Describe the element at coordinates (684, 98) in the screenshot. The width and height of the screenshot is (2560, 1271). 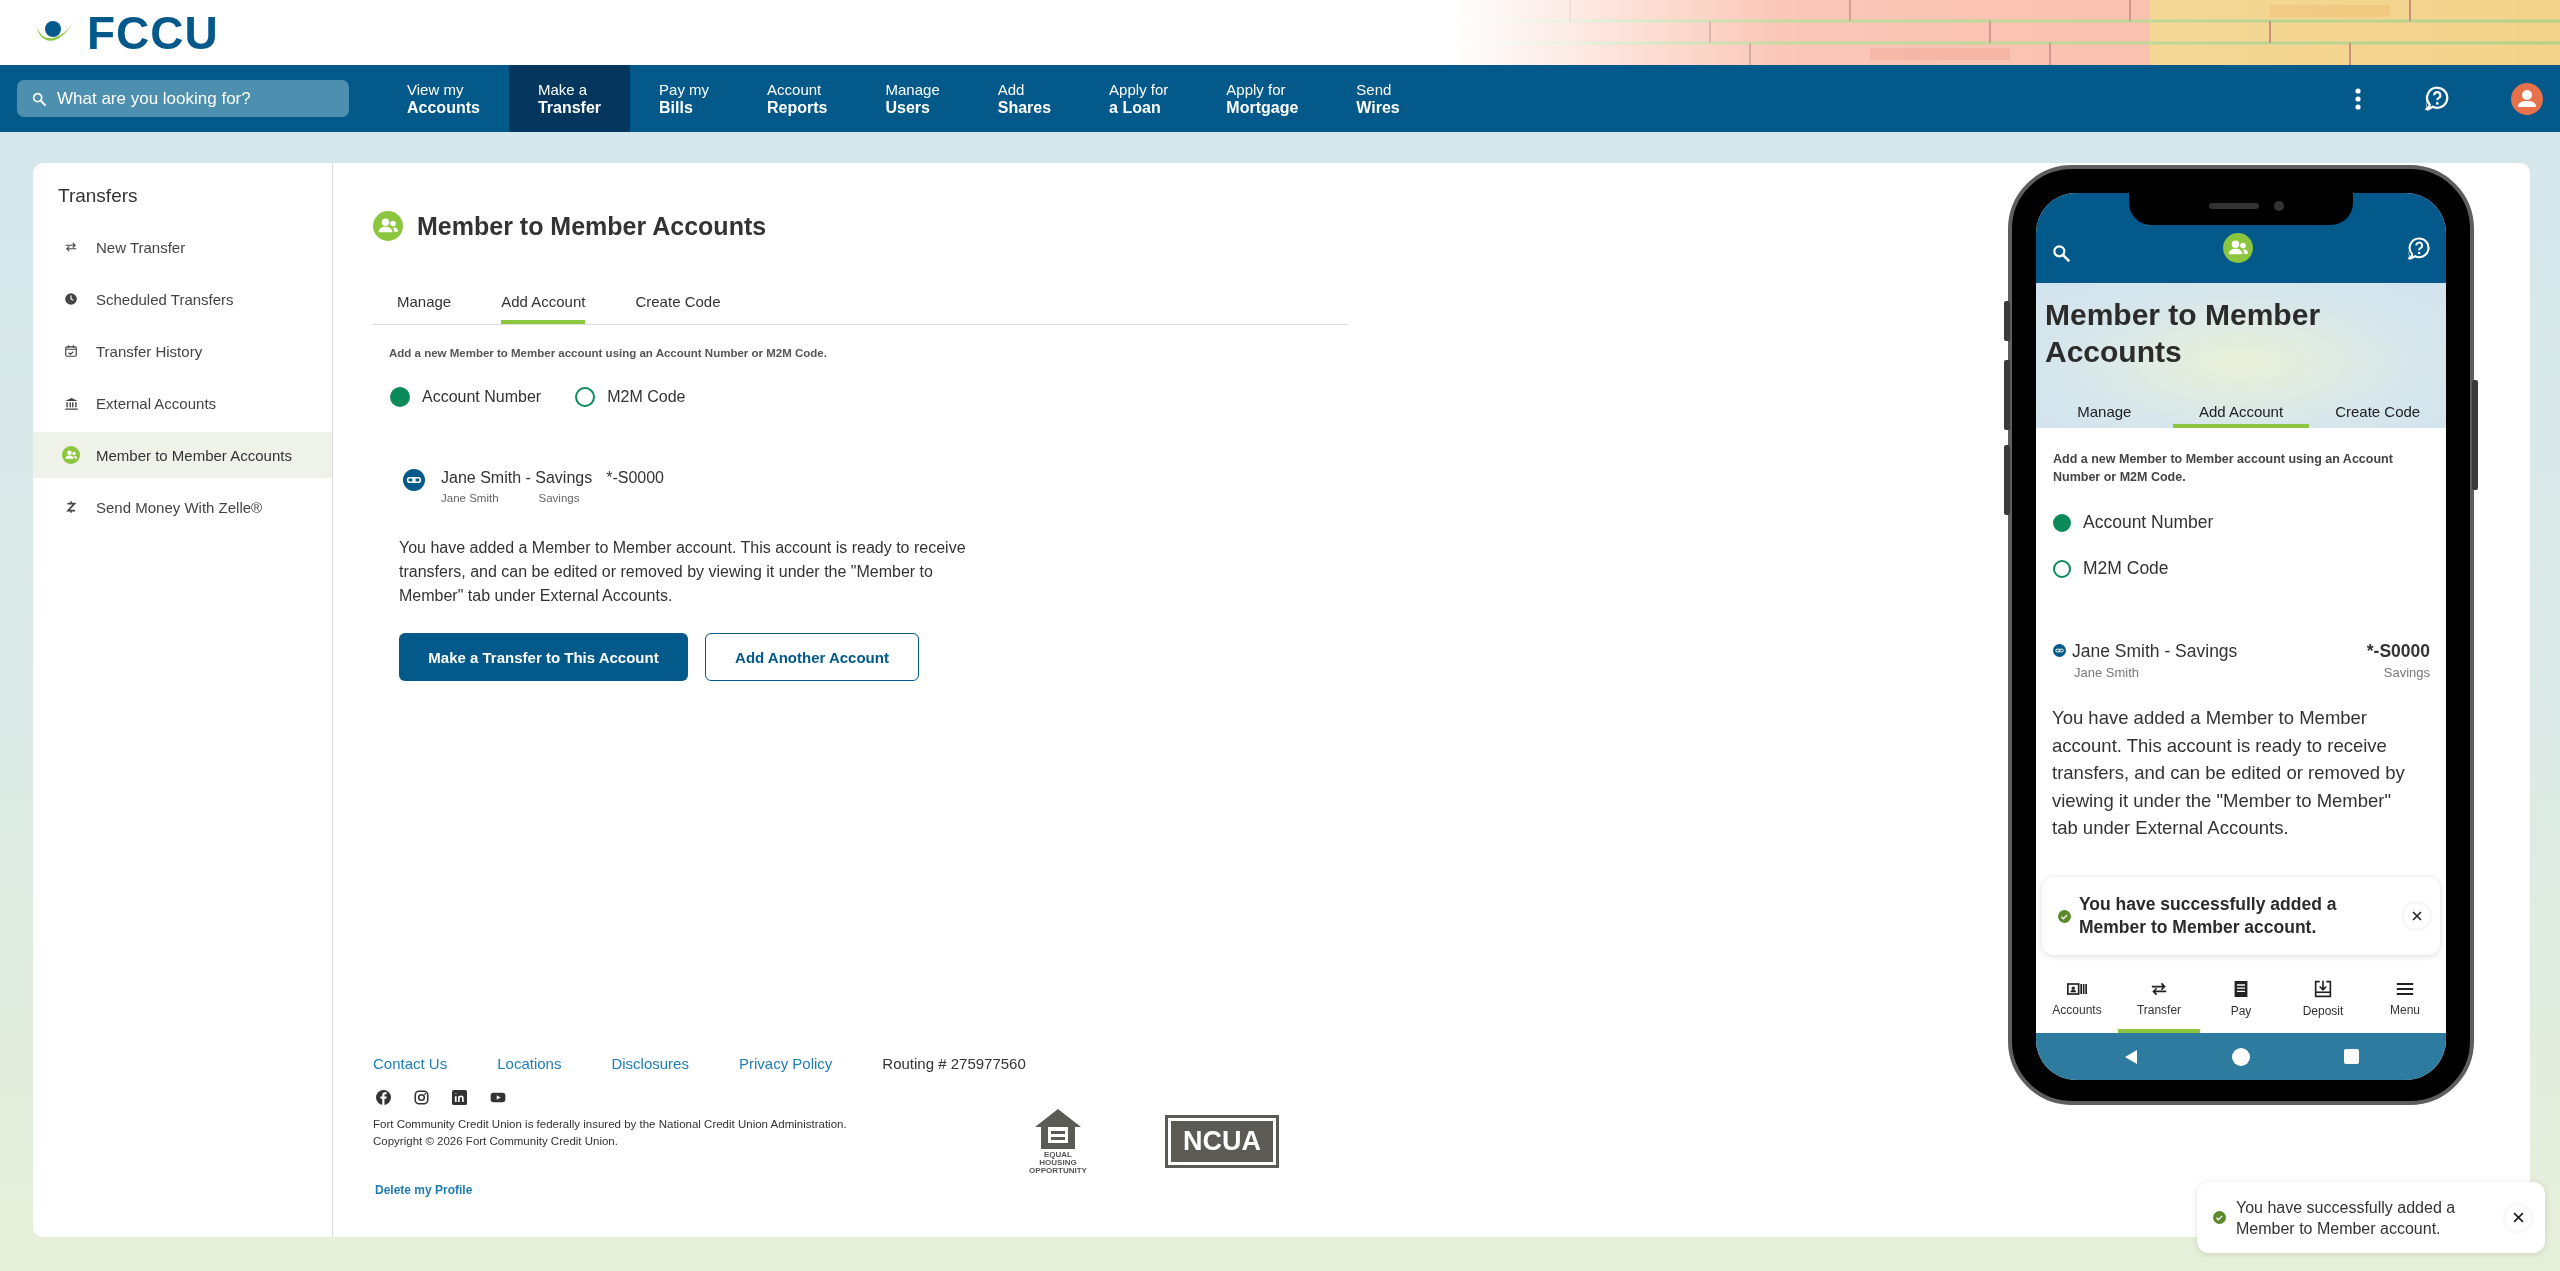
I see `nav-item: Pay my Bills` at that location.